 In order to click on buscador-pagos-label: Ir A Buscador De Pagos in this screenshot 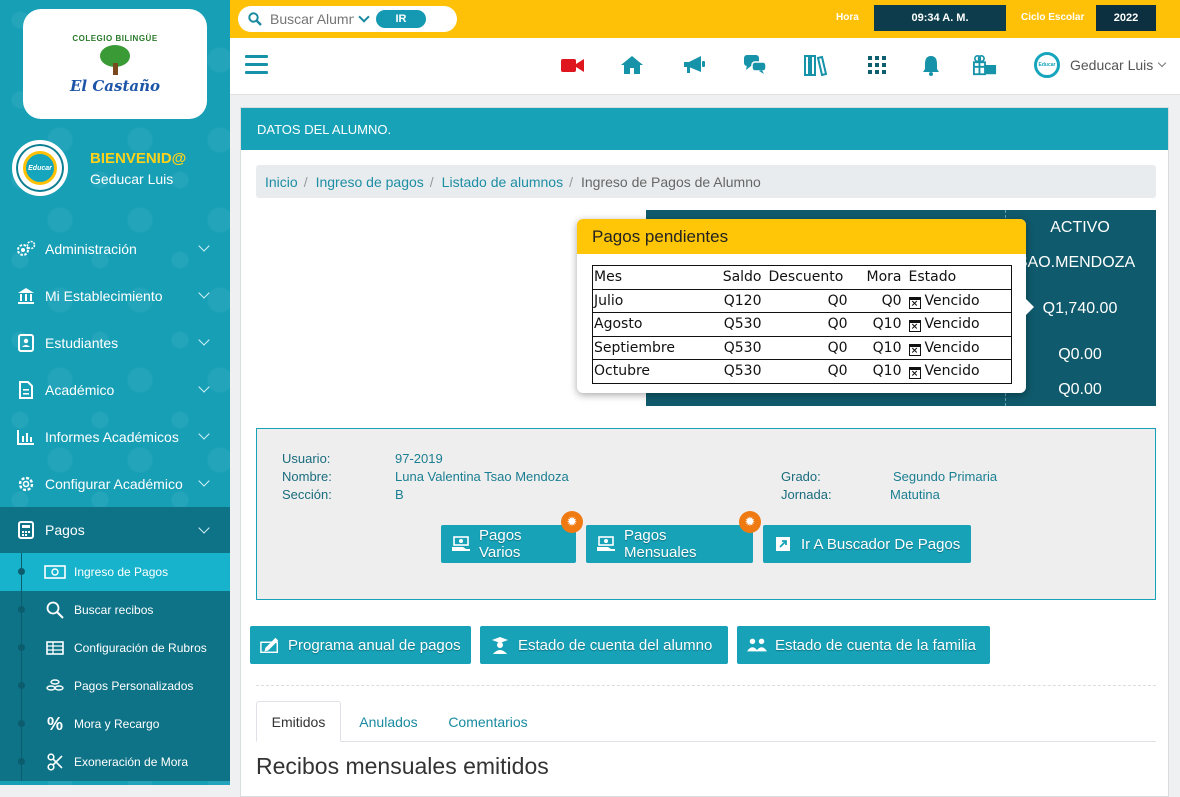, I will do `click(881, 544)`.